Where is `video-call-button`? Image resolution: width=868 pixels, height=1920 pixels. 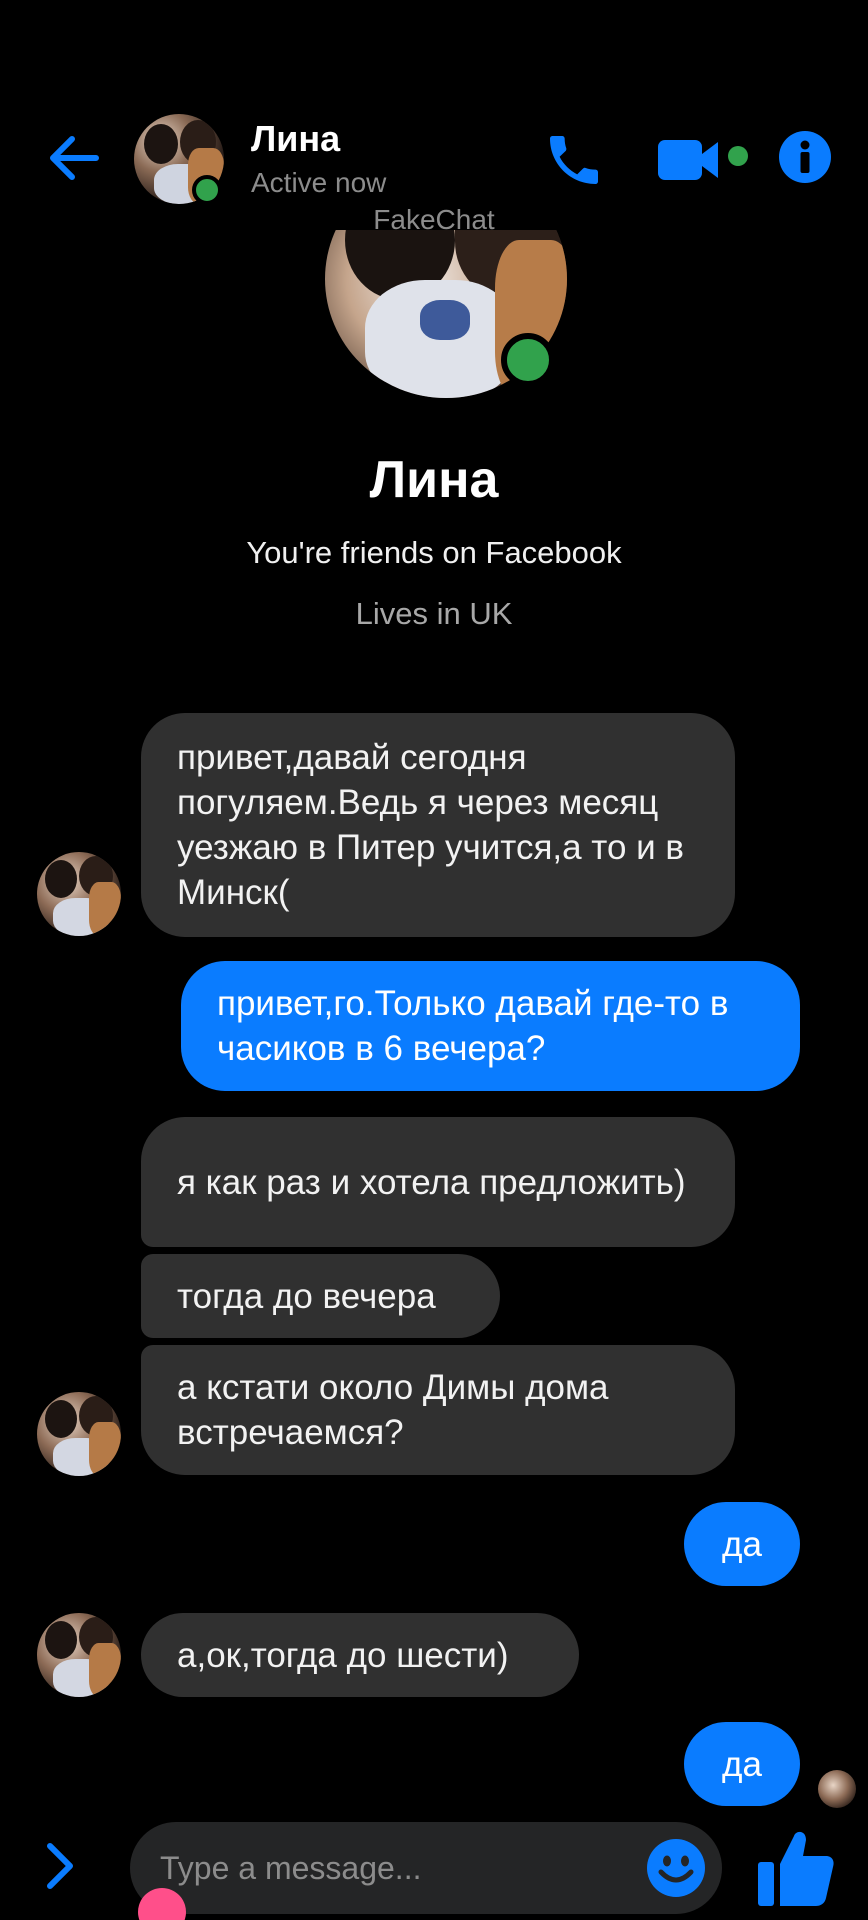
video-call-button is located at coordinates (704, 160).